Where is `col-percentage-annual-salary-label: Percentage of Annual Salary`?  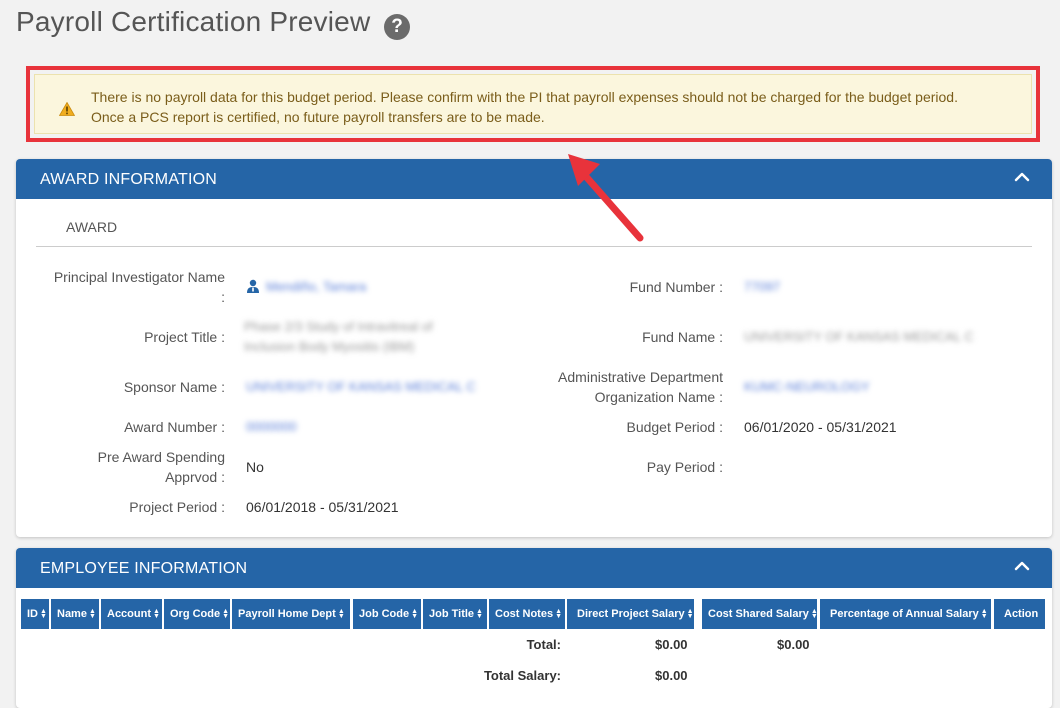
col-percentage-annual-salary-label: Percentage of Annual Salary is located at coordinates (904, 614).